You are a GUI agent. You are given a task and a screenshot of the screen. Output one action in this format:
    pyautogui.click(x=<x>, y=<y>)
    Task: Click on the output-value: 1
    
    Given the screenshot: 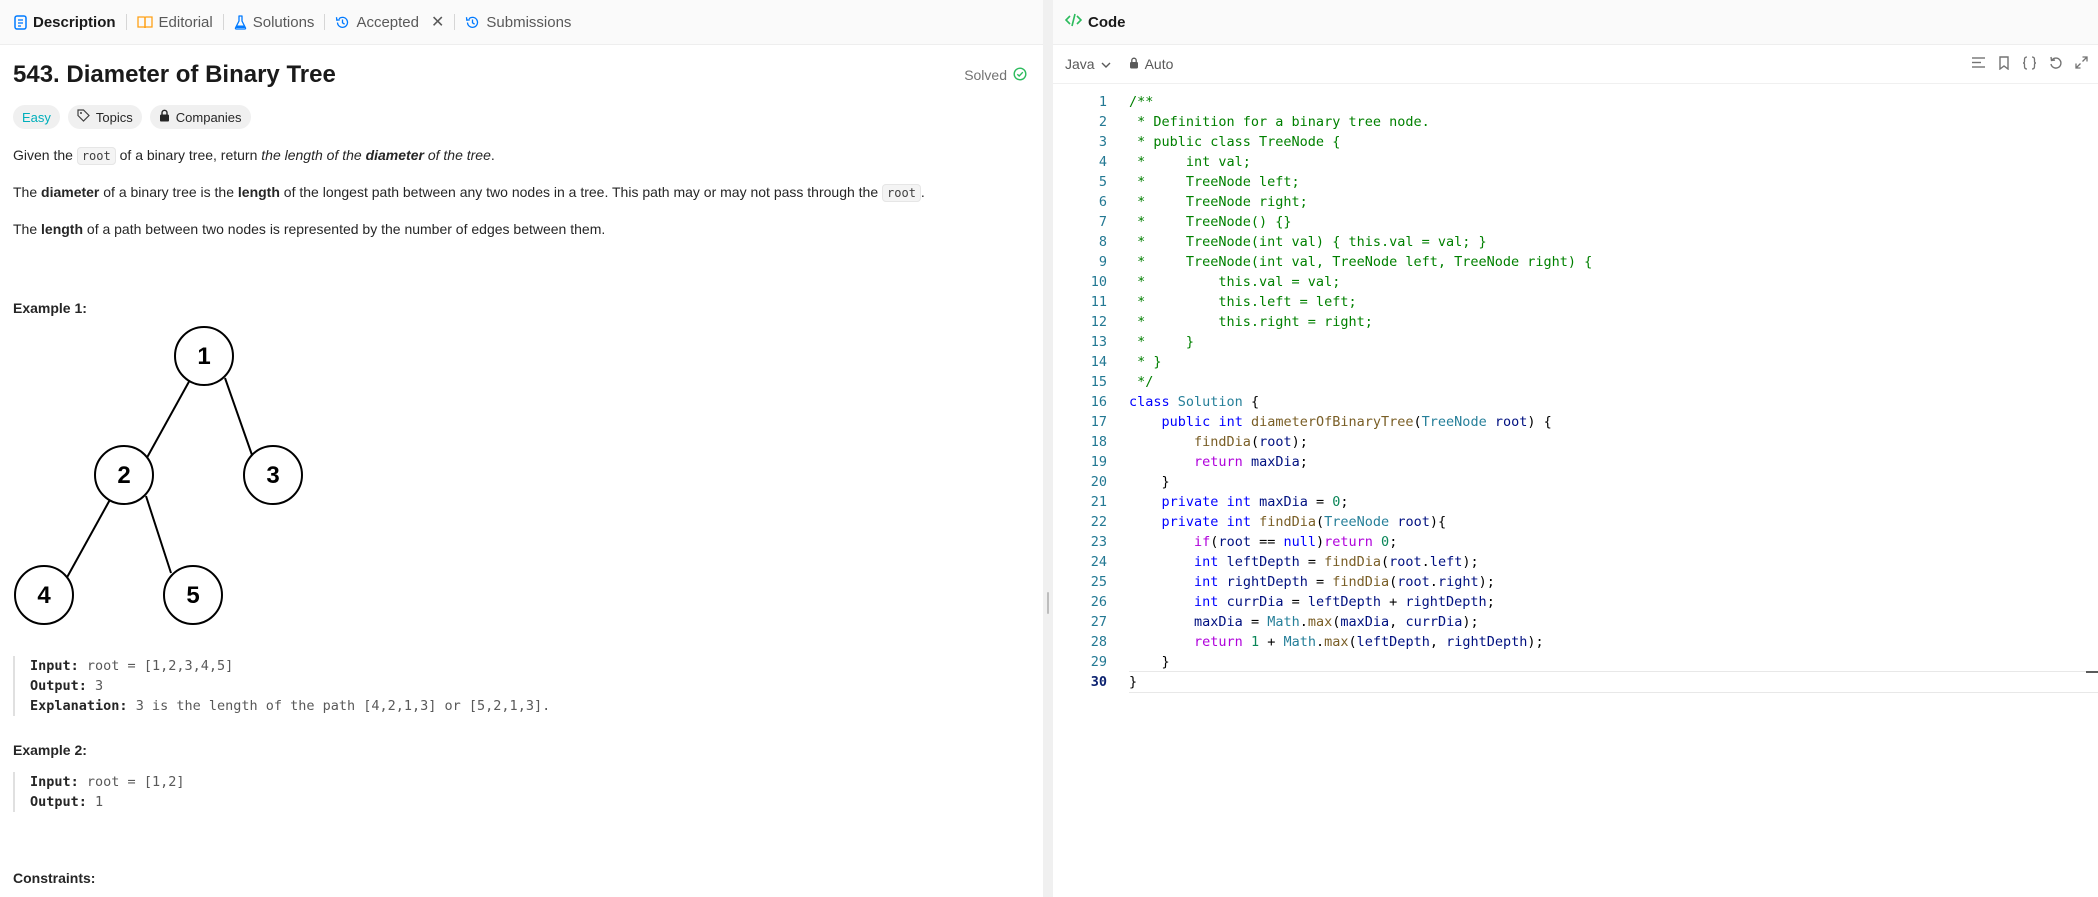 What is the action you would take?
    pyautogui.click(x=99, y=802)
    